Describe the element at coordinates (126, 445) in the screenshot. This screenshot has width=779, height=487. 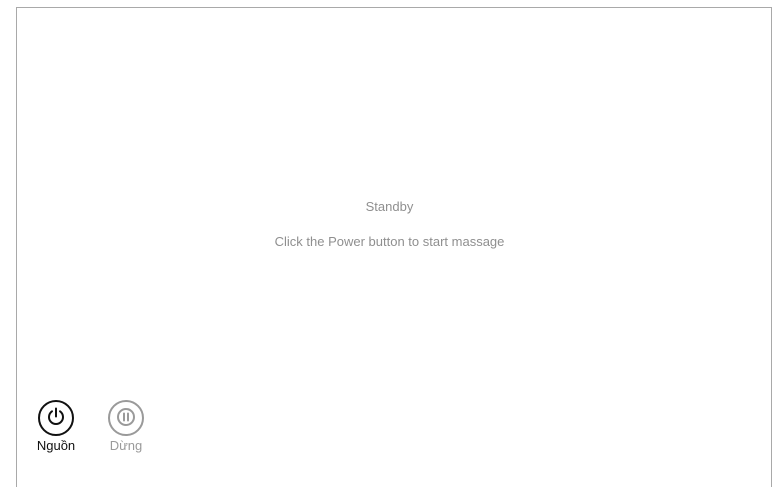
I see `pause-button-label: Dừng` at that location.